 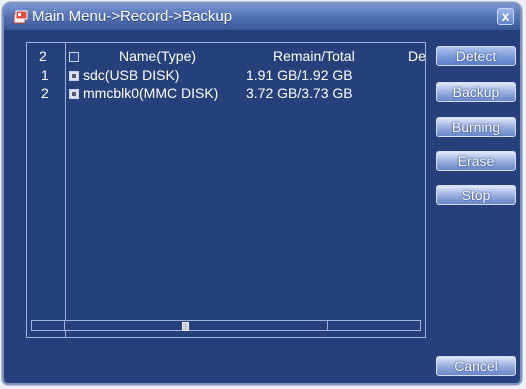 What do you see at coordinates (476, 127) in the screenshot?
I see `burning-button: Burning` at bounding box center [476, 127].